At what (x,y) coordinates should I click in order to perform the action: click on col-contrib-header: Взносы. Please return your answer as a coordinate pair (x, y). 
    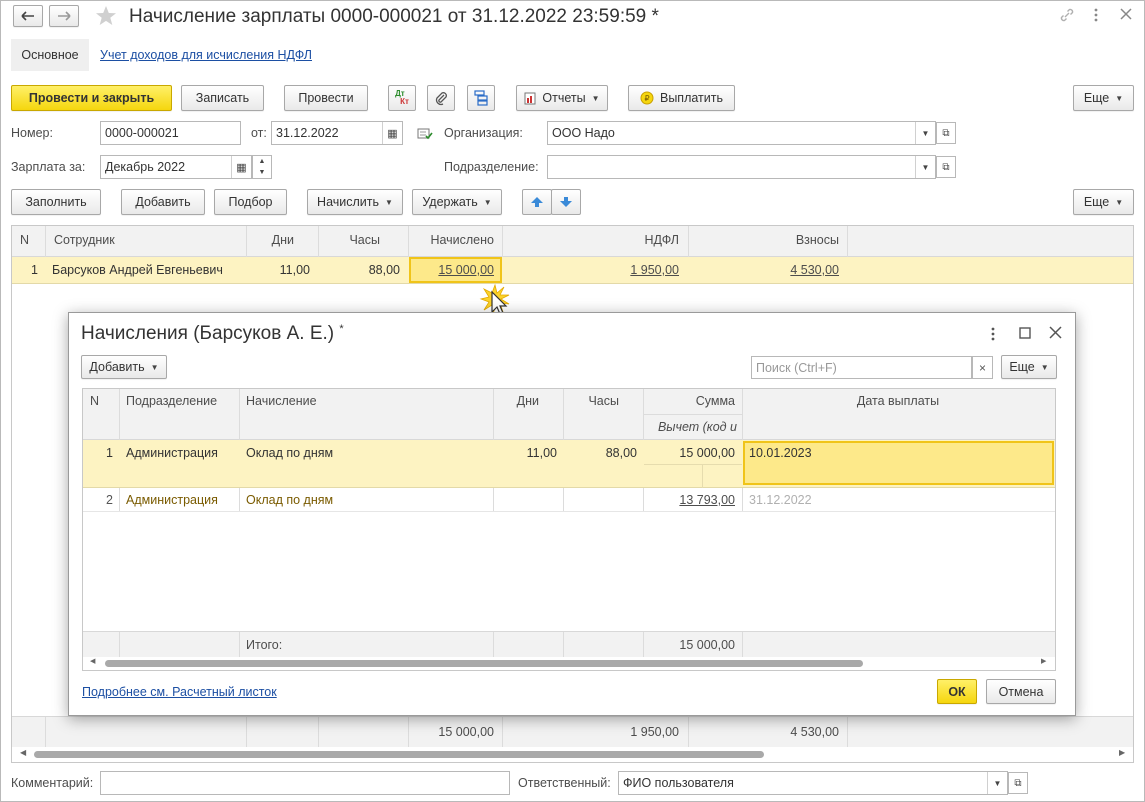
    Looking at the image, I should click on (765, 240).